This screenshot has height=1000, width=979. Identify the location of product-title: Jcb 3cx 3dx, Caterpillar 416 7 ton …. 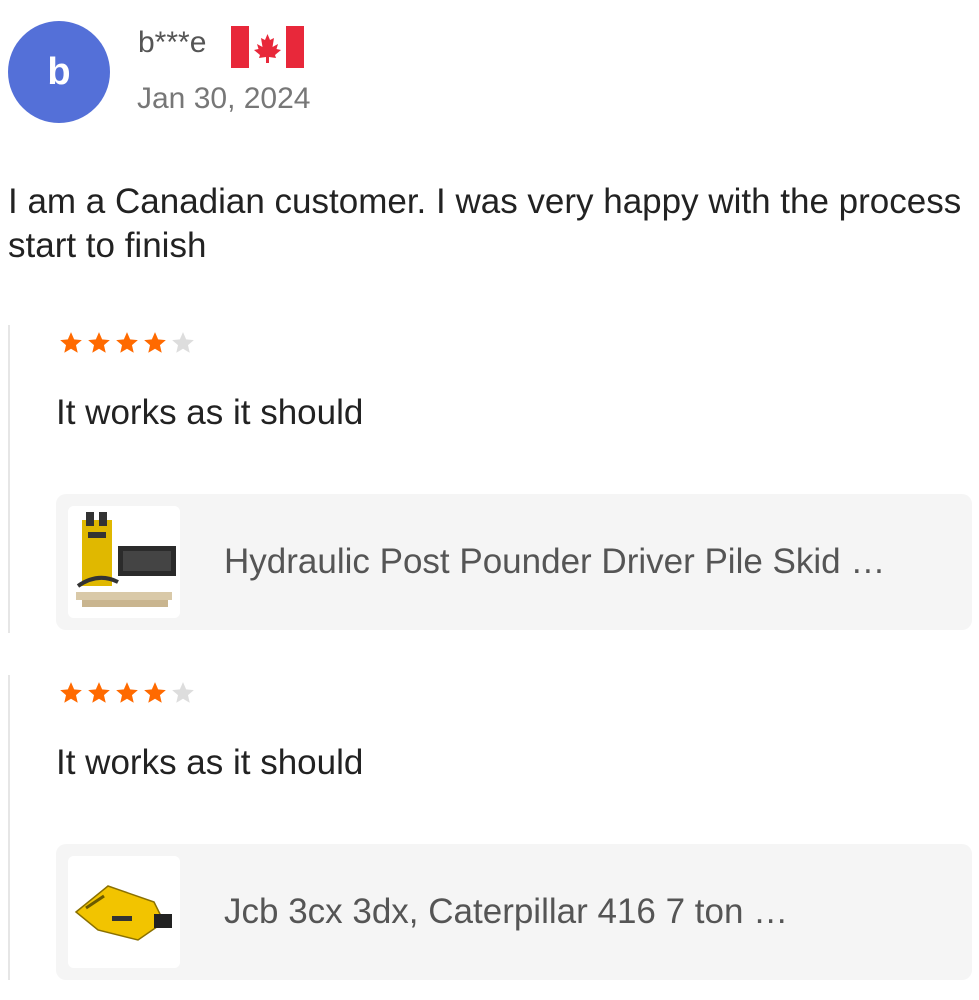
(506, 912).